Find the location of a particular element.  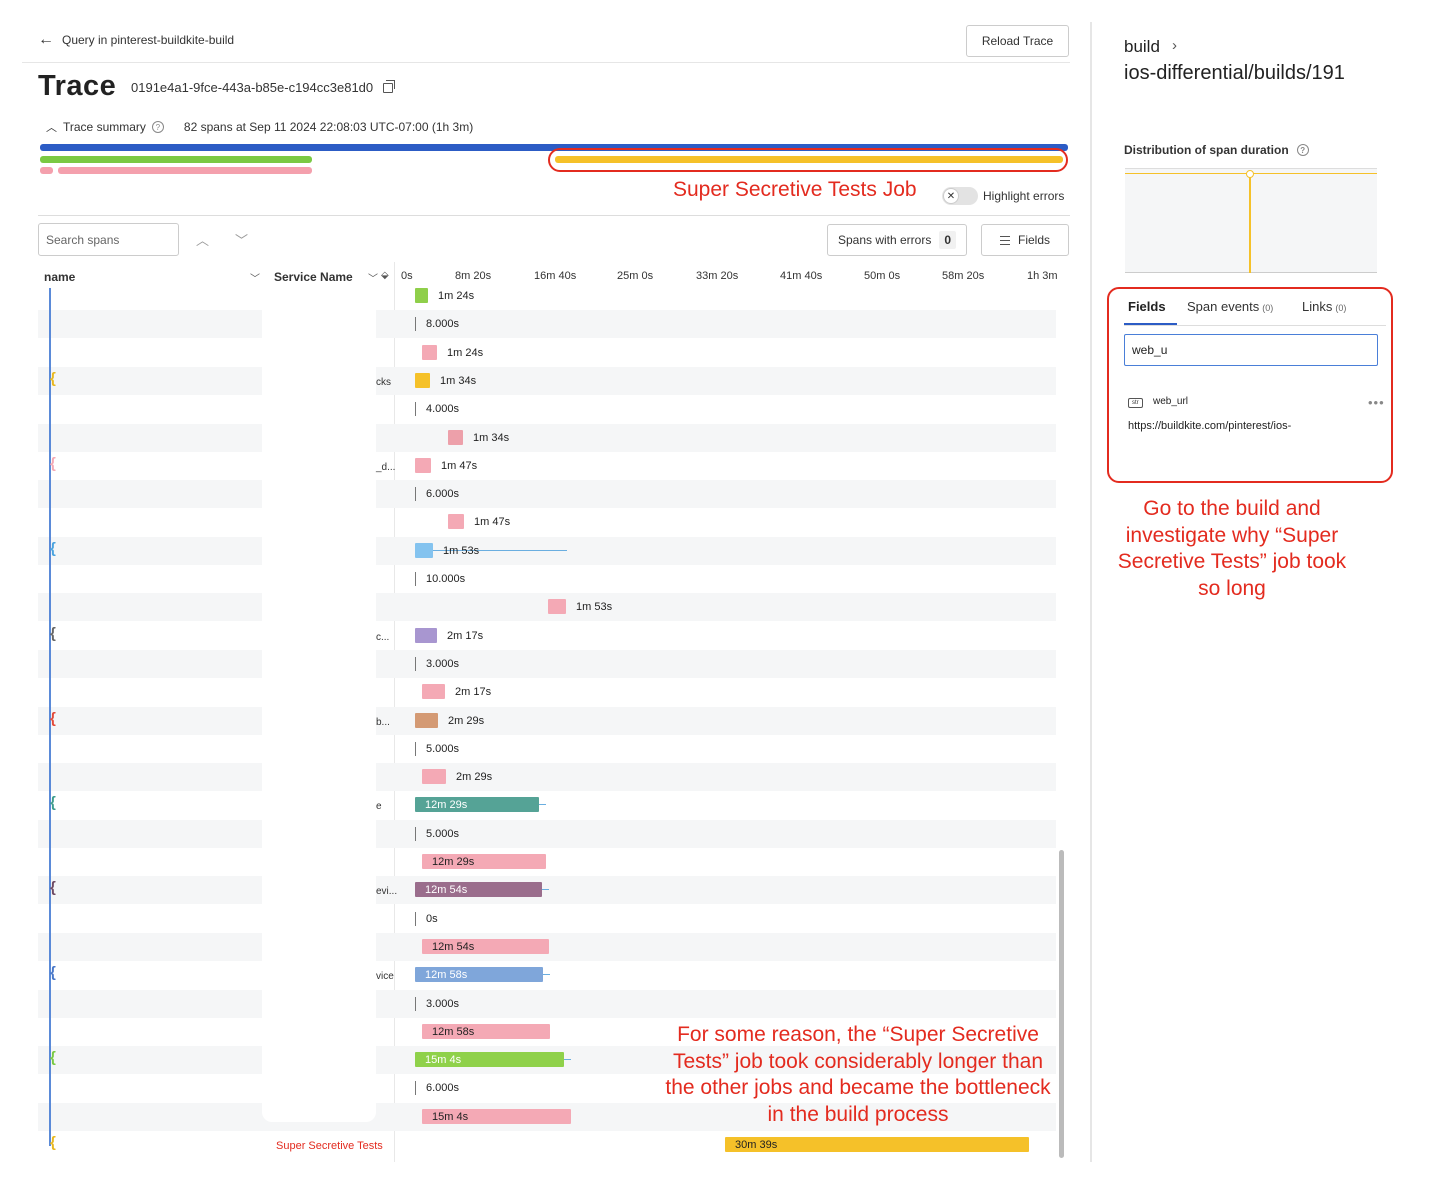

tab-links: Links (0) is located at coordinates (1324, 306).